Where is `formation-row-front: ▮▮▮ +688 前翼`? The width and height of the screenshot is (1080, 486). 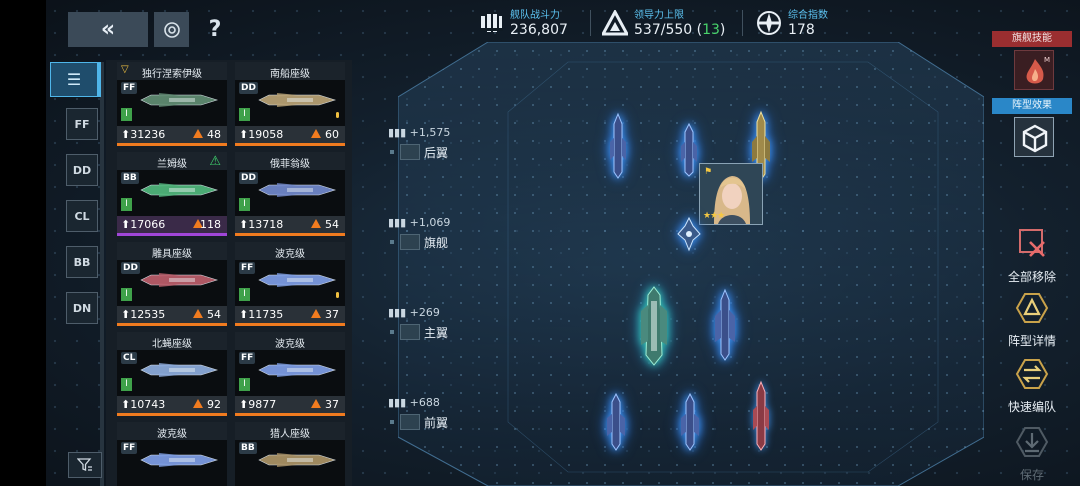 formation-row-front: ▮▮▮ +688 前翼 is located at coordinates (433, 413).